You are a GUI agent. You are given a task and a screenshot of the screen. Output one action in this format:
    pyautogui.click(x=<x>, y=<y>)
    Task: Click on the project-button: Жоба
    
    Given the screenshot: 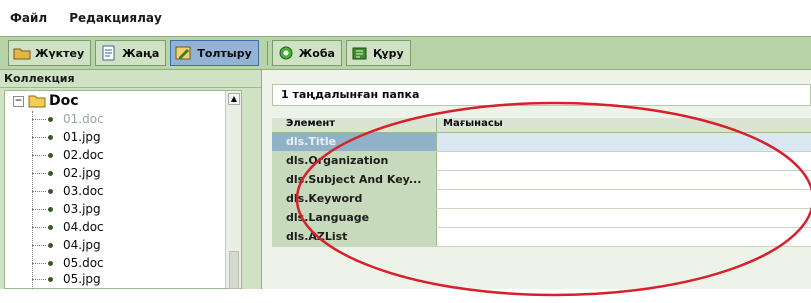 What is the action you would take?
    pyautogui.click(x=306, y=53)
    